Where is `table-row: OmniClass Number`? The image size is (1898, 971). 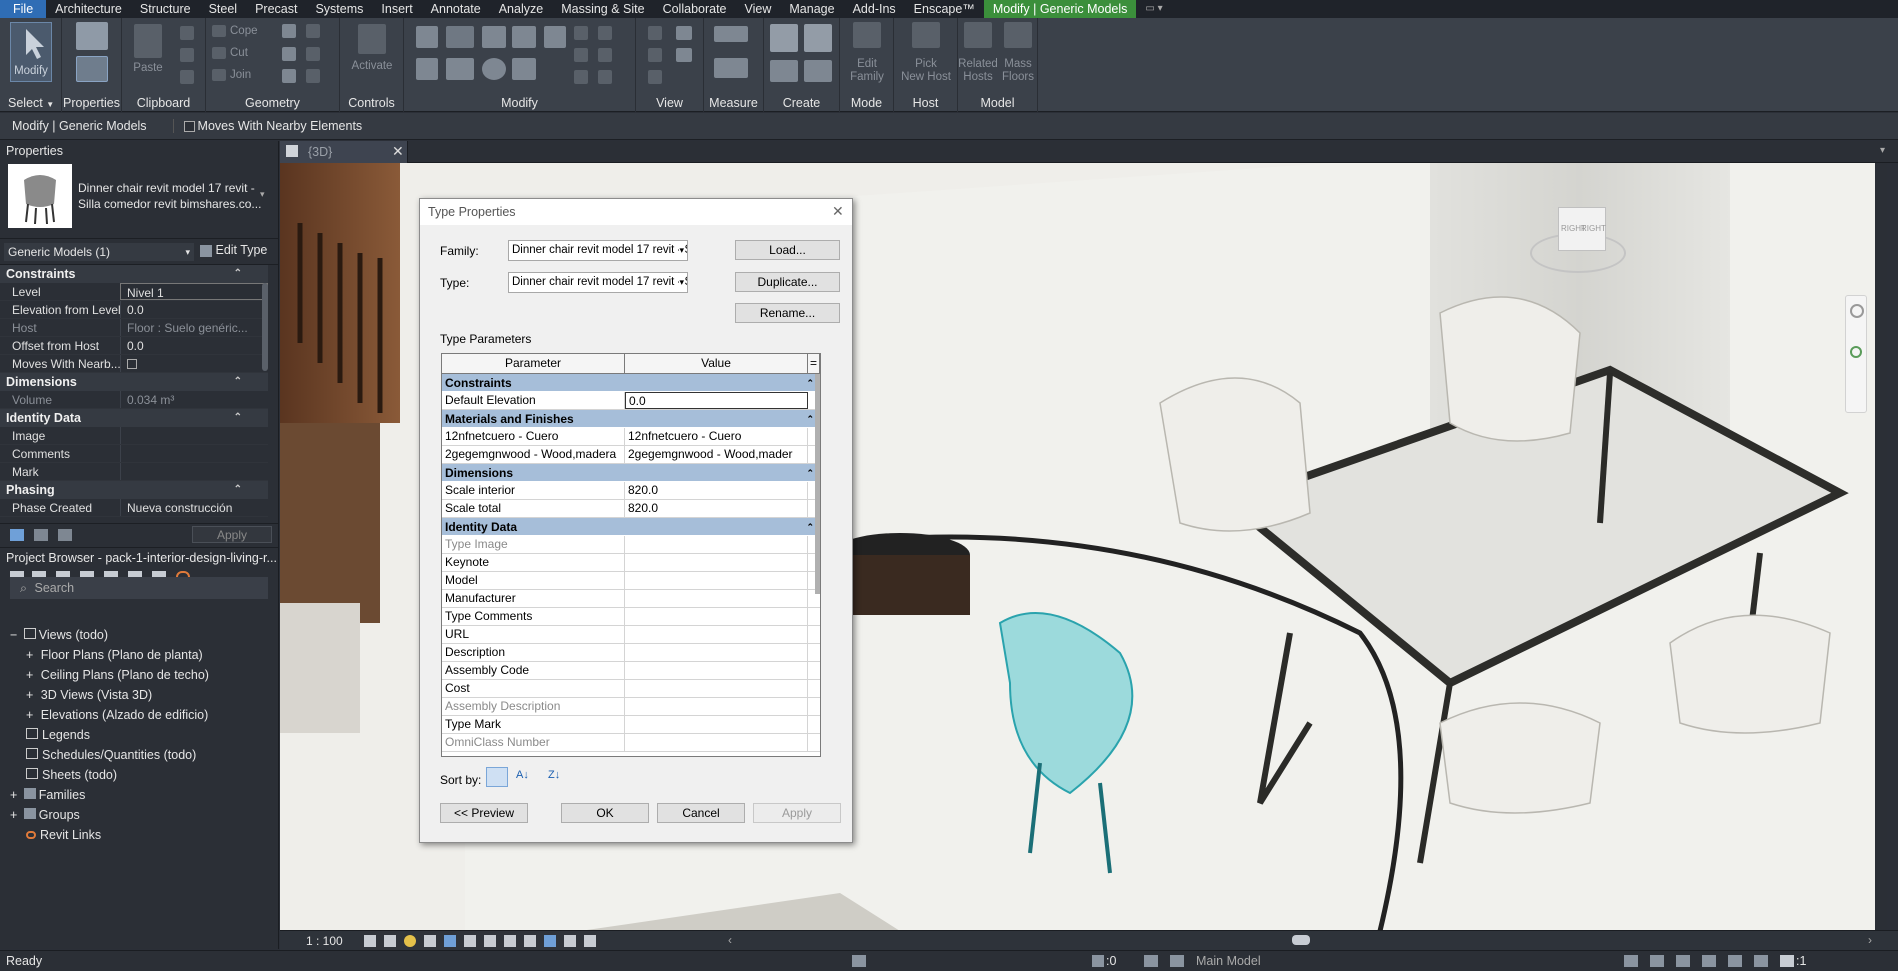 table-row: OmniClass Number is located at coordinates (631, 743).